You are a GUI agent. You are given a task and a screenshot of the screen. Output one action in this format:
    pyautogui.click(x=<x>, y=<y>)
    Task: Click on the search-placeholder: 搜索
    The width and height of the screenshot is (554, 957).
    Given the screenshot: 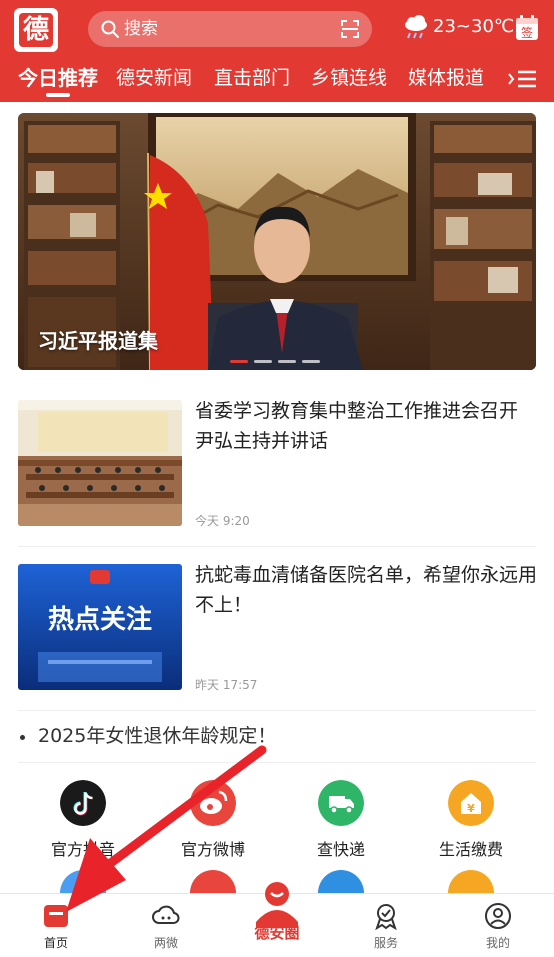 What is the action you would take?
    pyautogui.click(x=141, y=29)
    